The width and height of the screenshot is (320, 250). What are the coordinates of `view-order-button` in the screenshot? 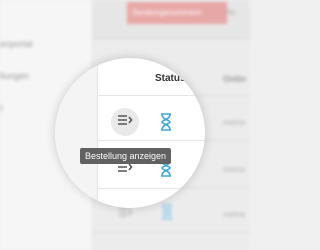 It's located at (125, 122).